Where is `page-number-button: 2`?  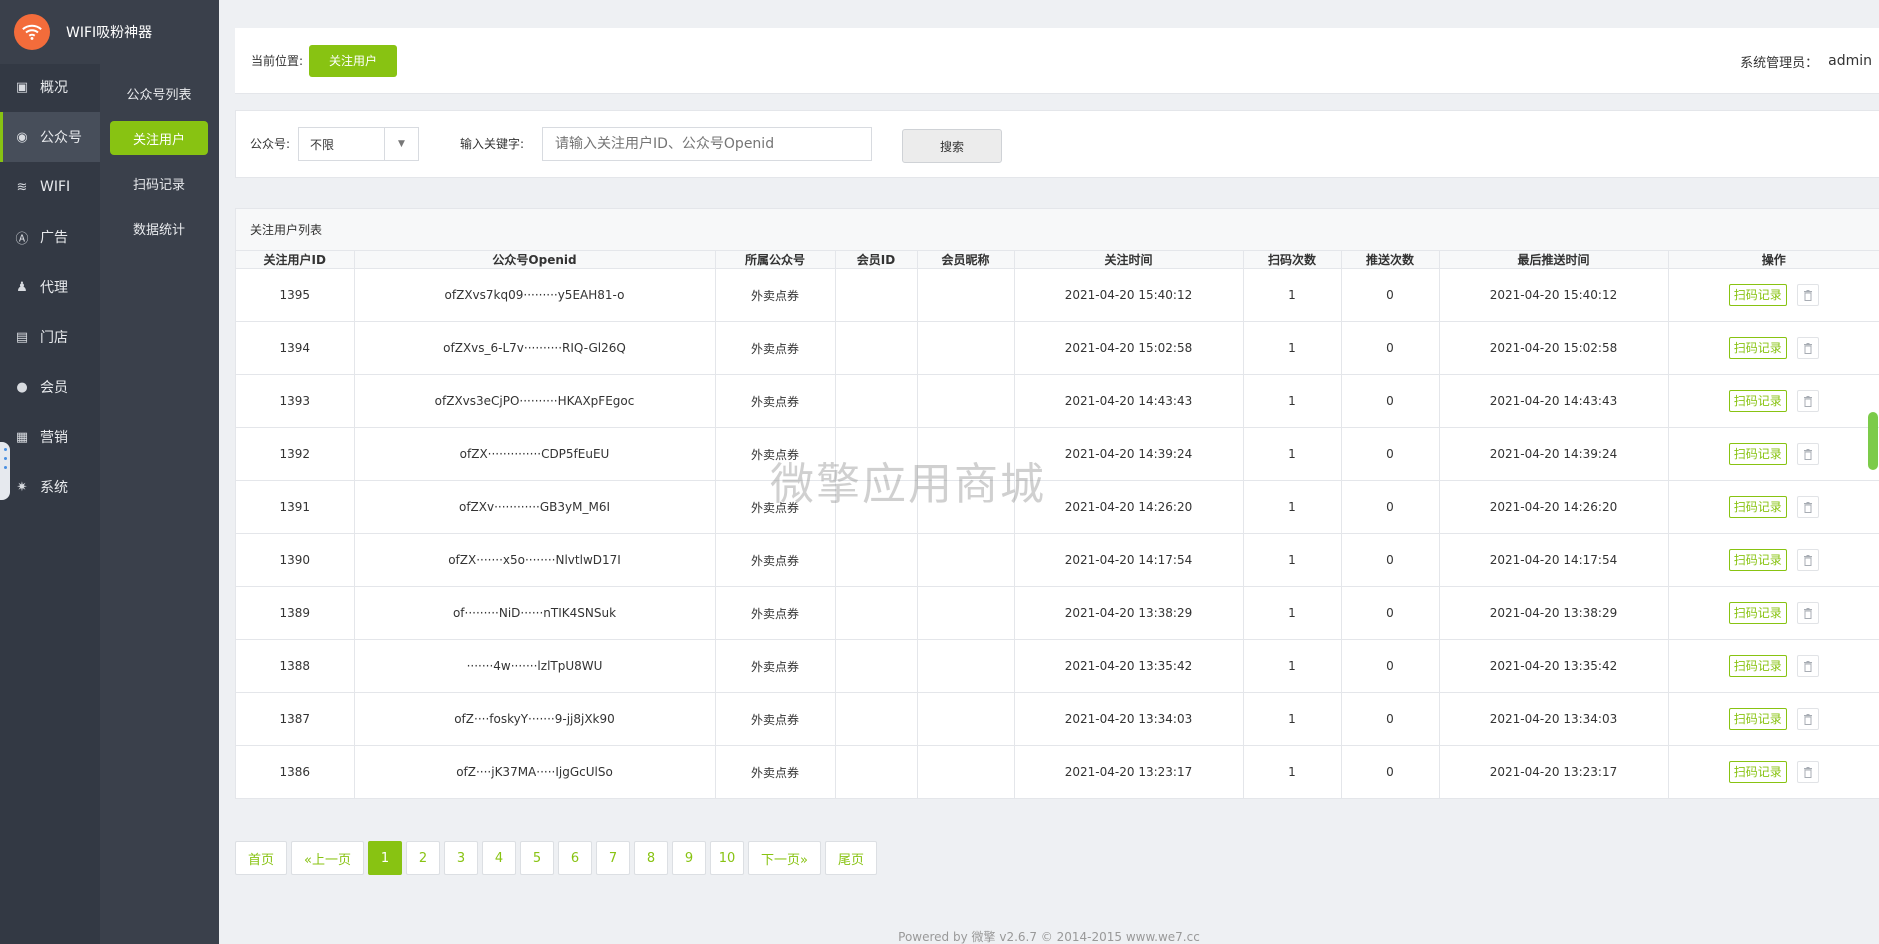
page-number-button: 2 is located at coordinates (422, 858).